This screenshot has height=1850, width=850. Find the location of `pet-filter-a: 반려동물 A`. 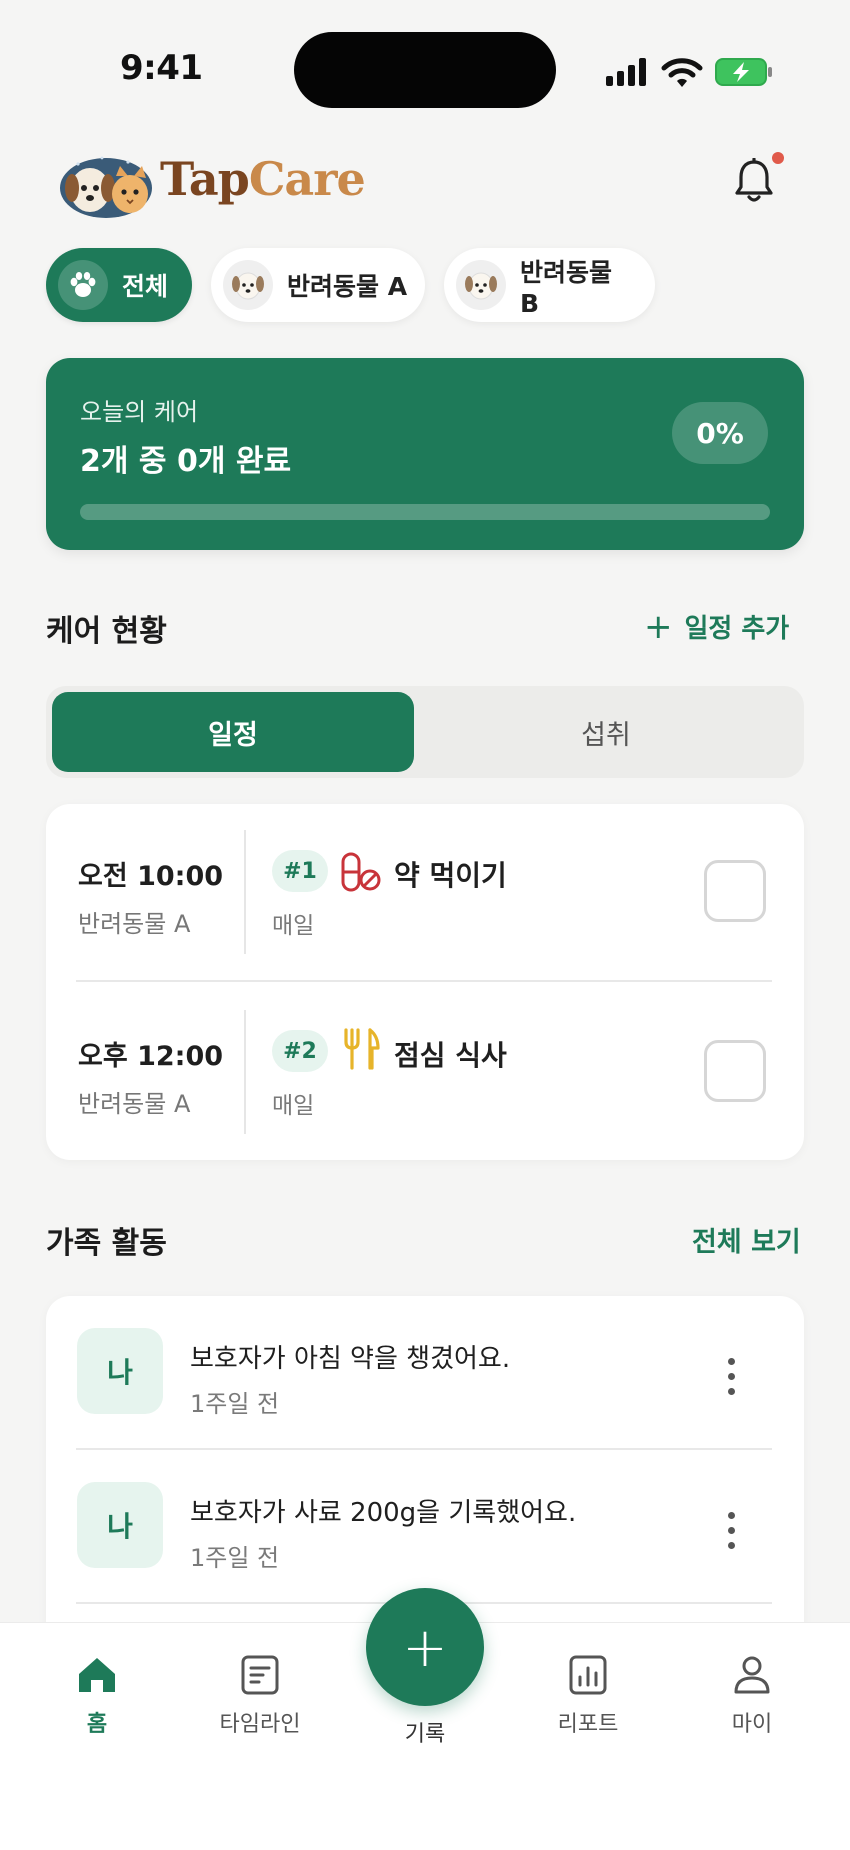

pet-filter-a: 반려동물 A is located at coordinates (318, 285).